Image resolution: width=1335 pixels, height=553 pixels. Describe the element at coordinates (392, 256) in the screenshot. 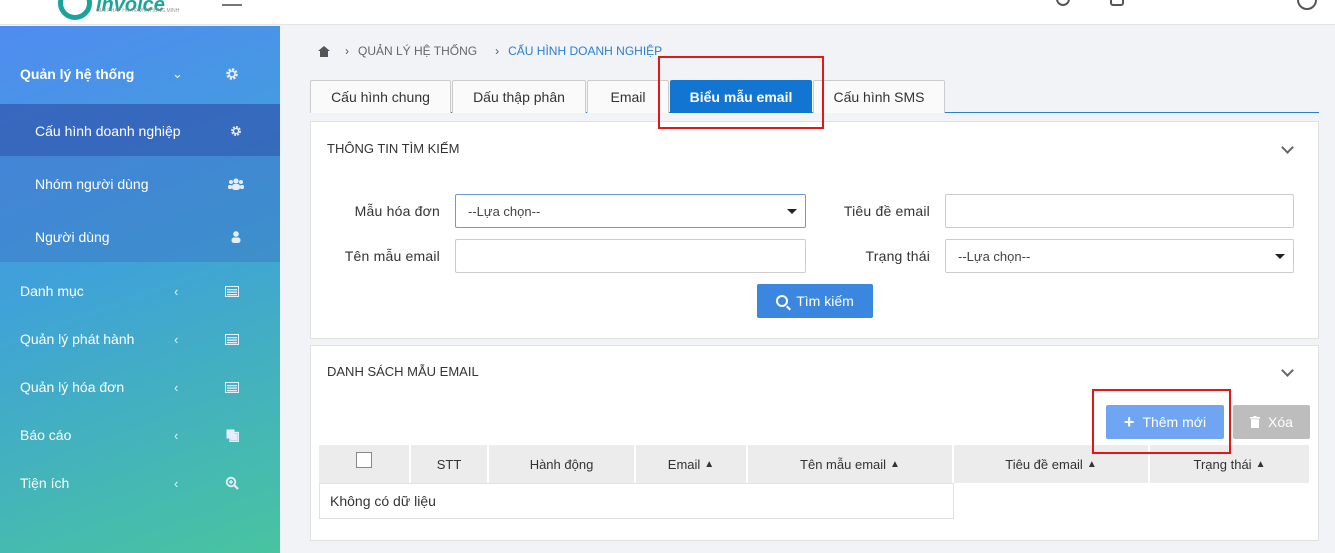

I see `email-template-name-label: Tên mẫu email` at that location.